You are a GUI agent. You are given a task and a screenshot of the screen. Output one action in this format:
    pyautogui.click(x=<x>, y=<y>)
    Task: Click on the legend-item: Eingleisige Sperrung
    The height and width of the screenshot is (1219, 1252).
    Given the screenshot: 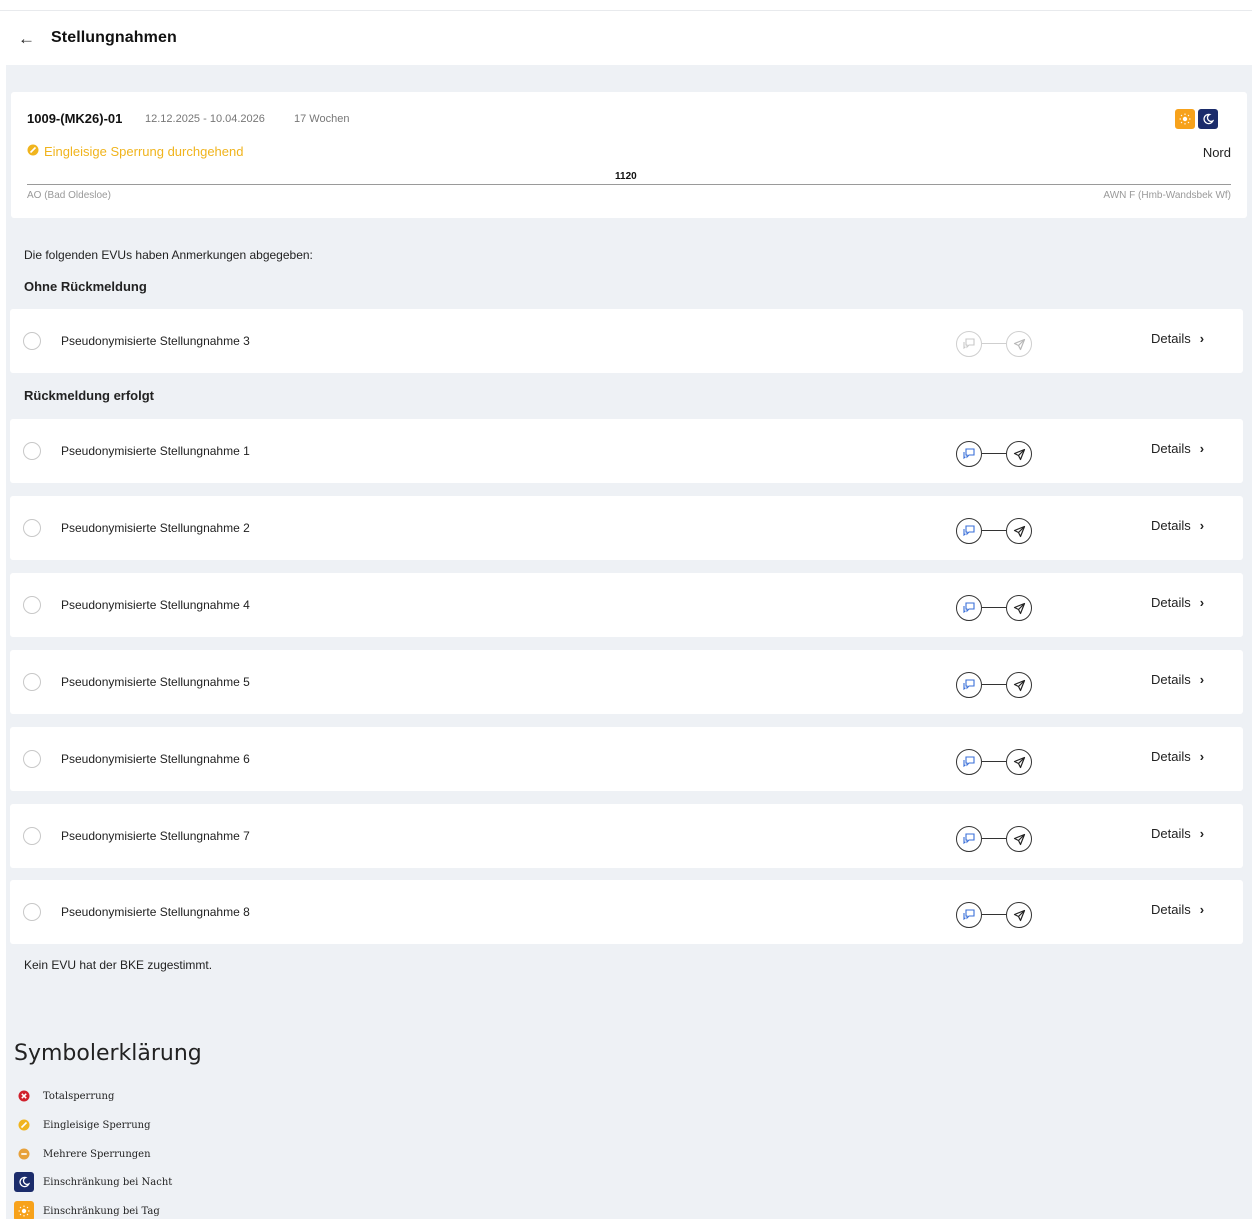 What is the action you would take?
    pyautogui.click(x=82, y=1125)
    